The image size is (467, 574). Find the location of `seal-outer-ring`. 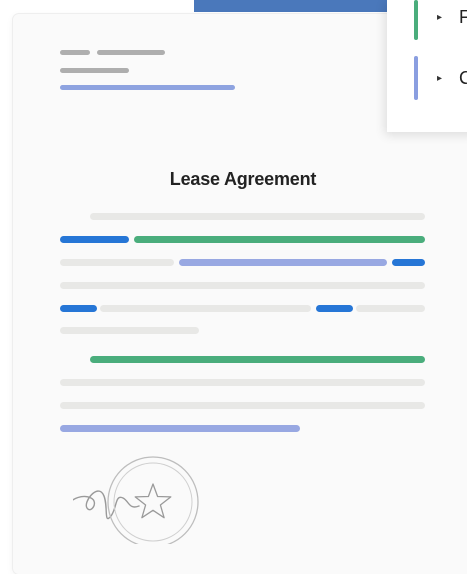

seal-outer-ring is located at coordinates (153, 500).